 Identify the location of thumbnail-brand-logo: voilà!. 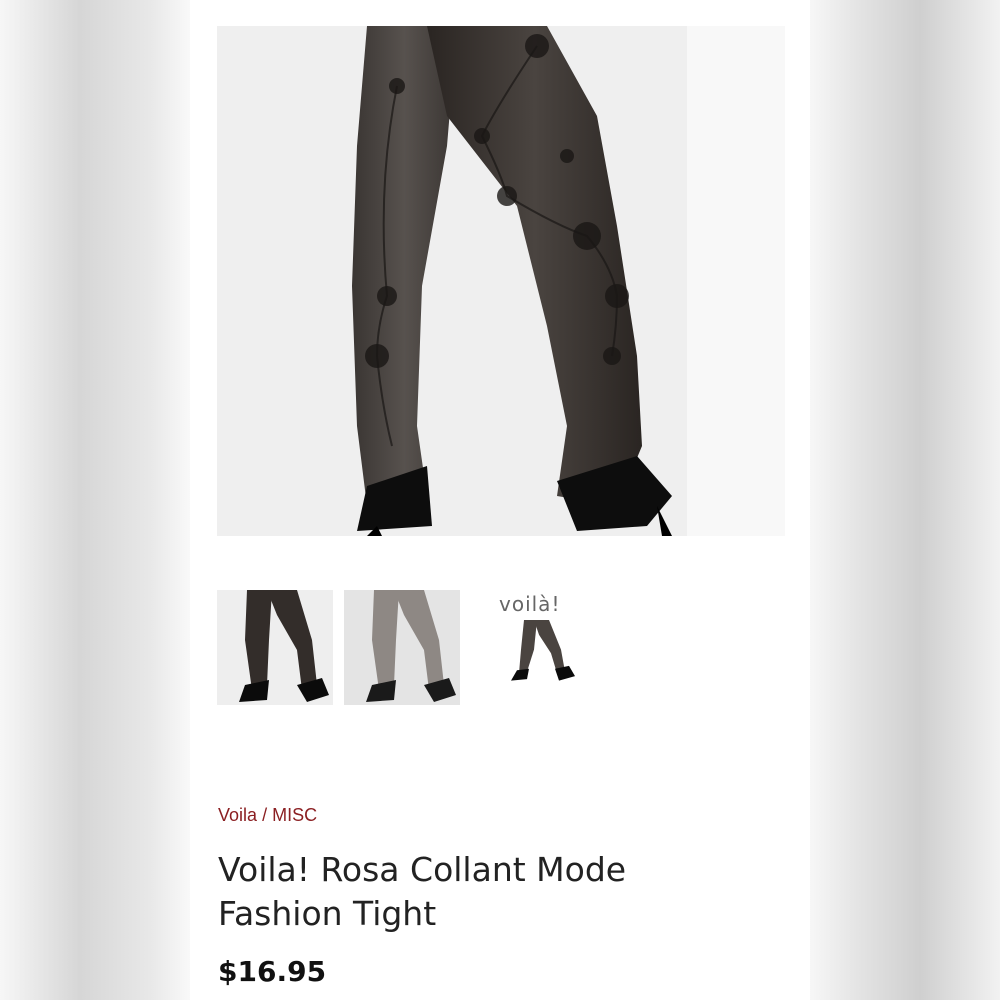
(530, 604).